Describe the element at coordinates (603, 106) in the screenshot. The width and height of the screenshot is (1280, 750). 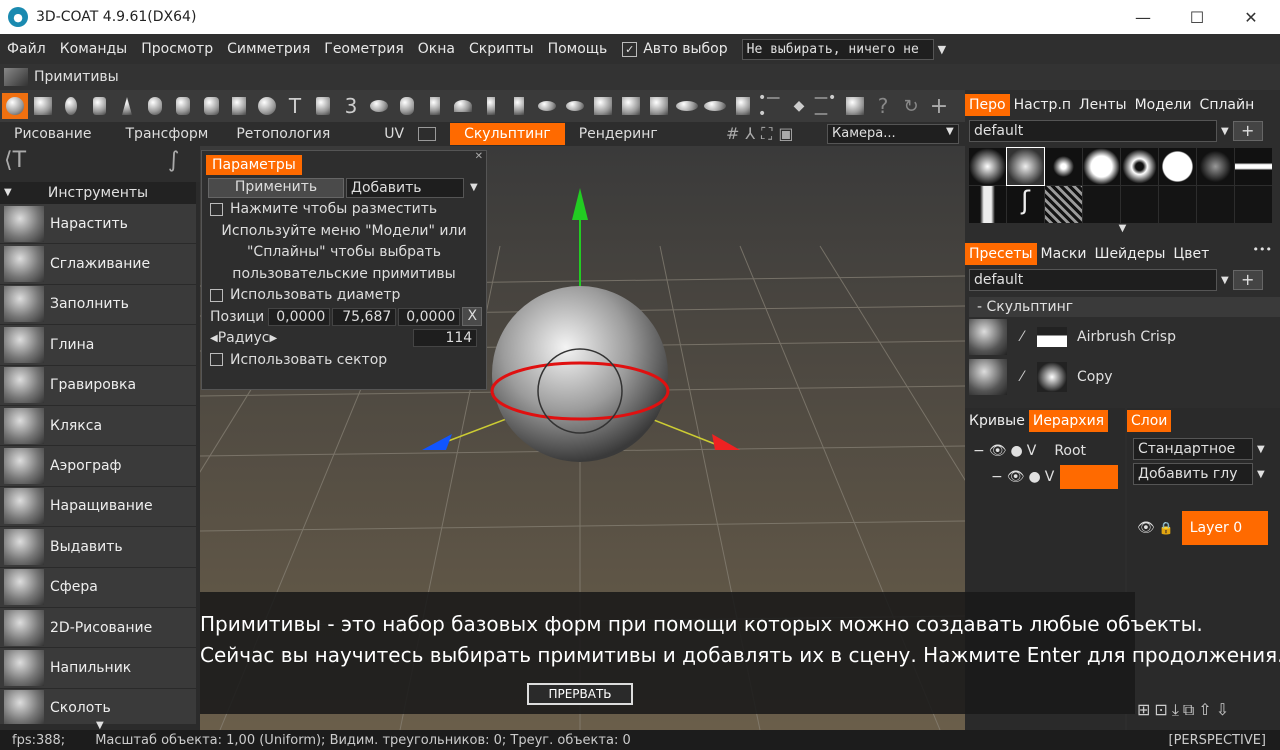
I see `box-wire-primitive-icon` at that location.